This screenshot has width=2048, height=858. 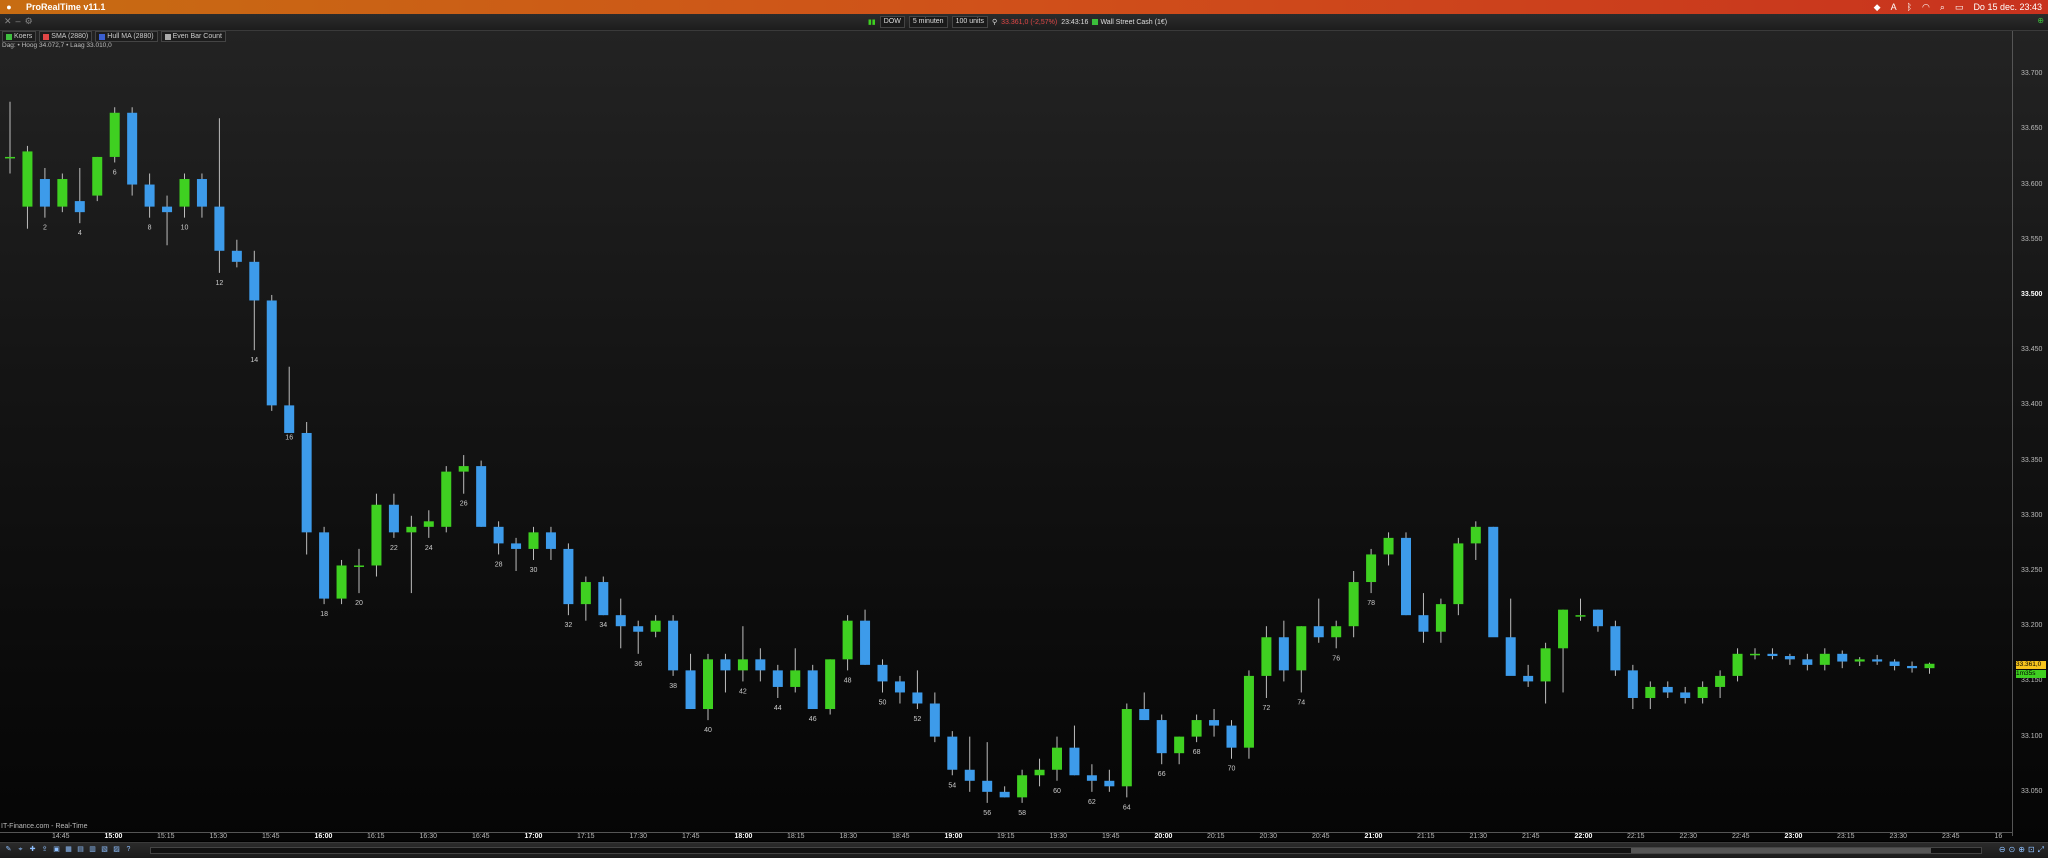 What do you see at coordinates (44, 849) in the screenshot?
I see `share-icon: ⇪` at bounding box center [44, 849].